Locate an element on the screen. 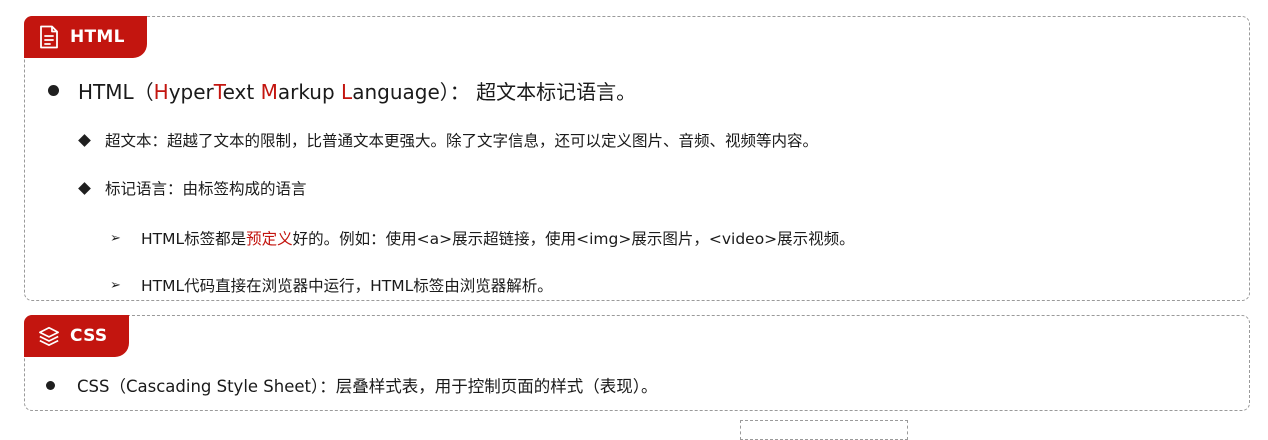 This screenshot has width=1268, height=440. partial-box is located at coordinates (824, 430).